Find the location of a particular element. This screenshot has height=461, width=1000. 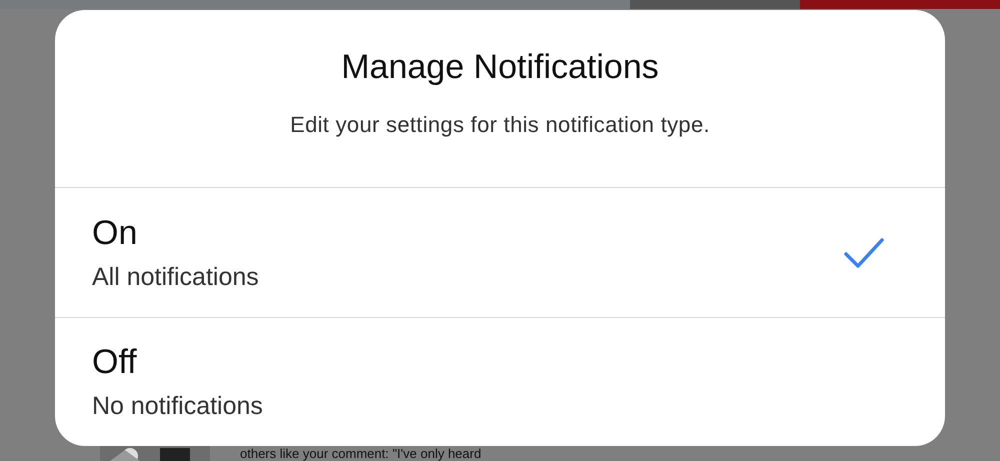

comment-snippet: others like your comment: "I've only heard is located at coordinates (361, 453).